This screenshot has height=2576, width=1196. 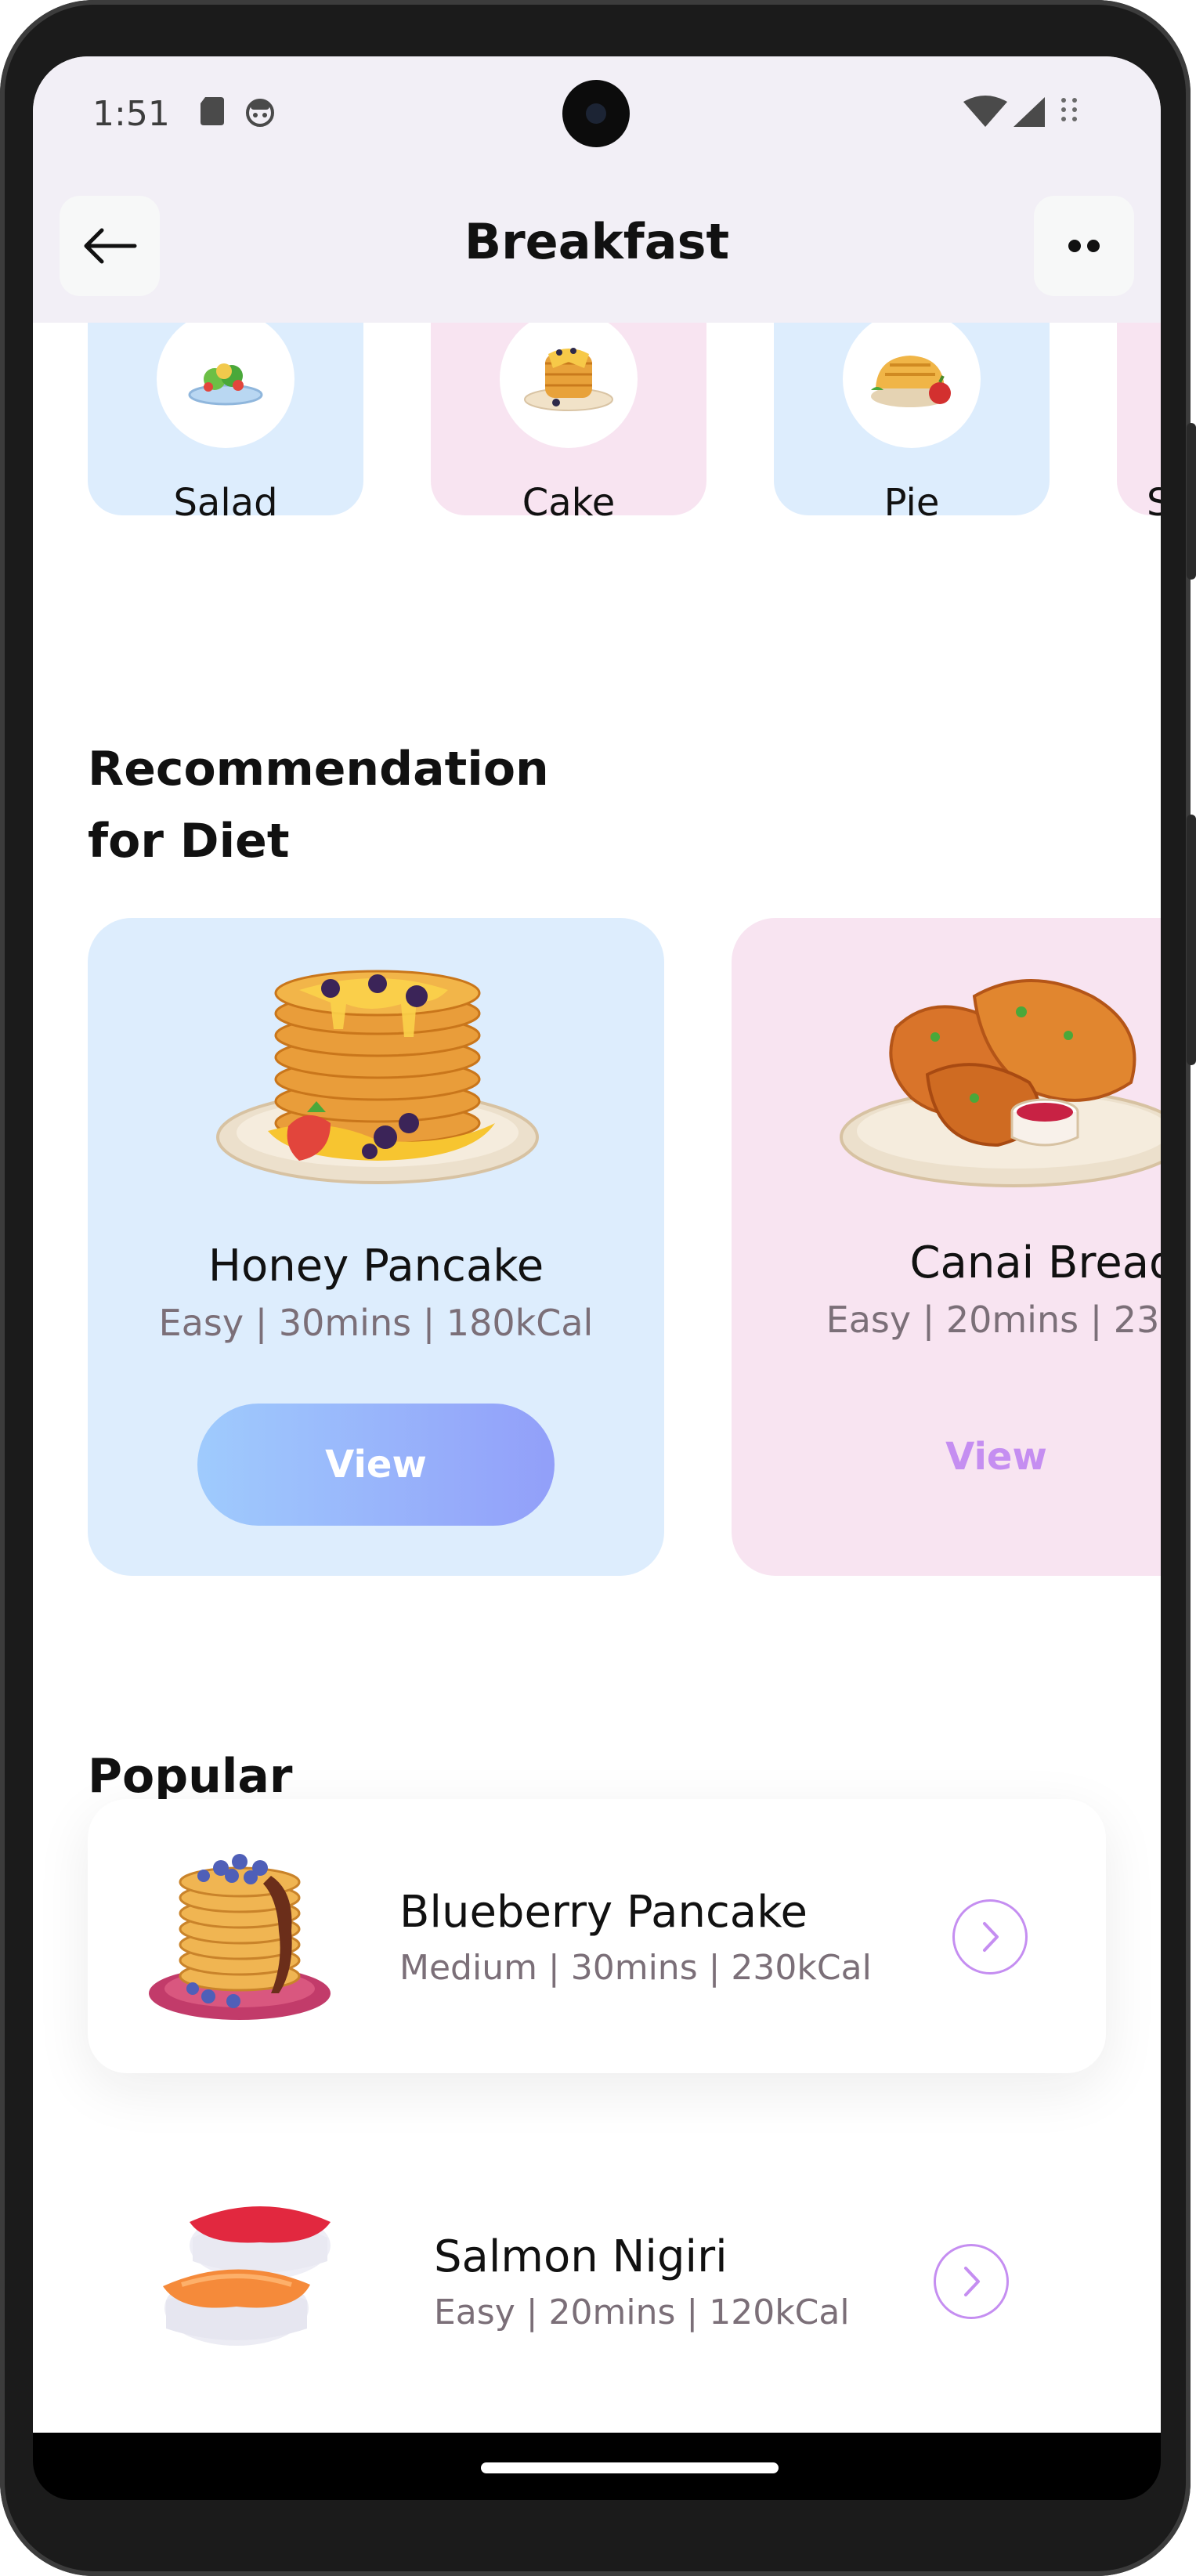 What do you see at coordinates (189, 841) in the screenshot?
I see `recommendation-title-line2: for Diet` at bounding box center [189, 841].